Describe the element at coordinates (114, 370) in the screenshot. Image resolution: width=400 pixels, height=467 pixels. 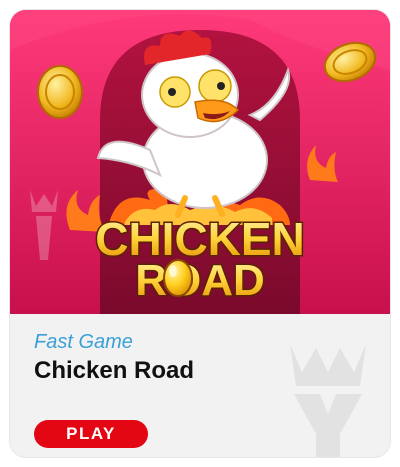
I see `game-title: Chicken Road` at that location.